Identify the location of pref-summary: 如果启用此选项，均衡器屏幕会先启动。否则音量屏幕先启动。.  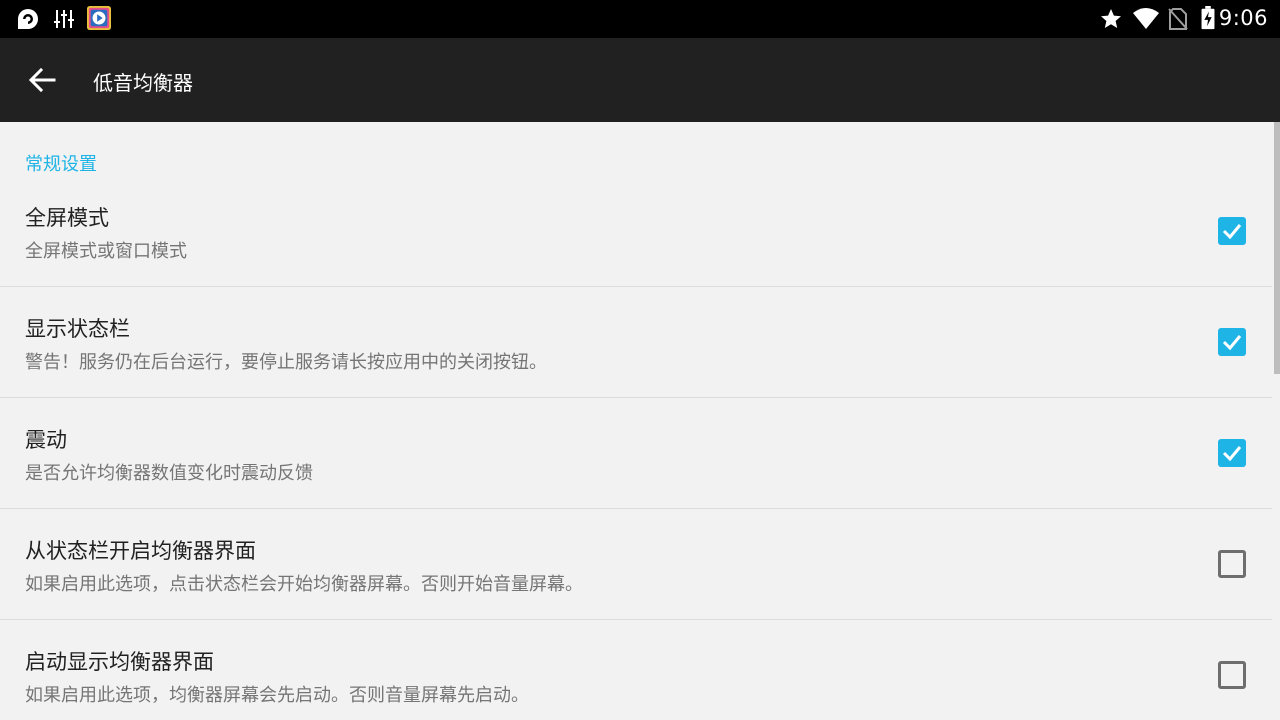
(277, 695).